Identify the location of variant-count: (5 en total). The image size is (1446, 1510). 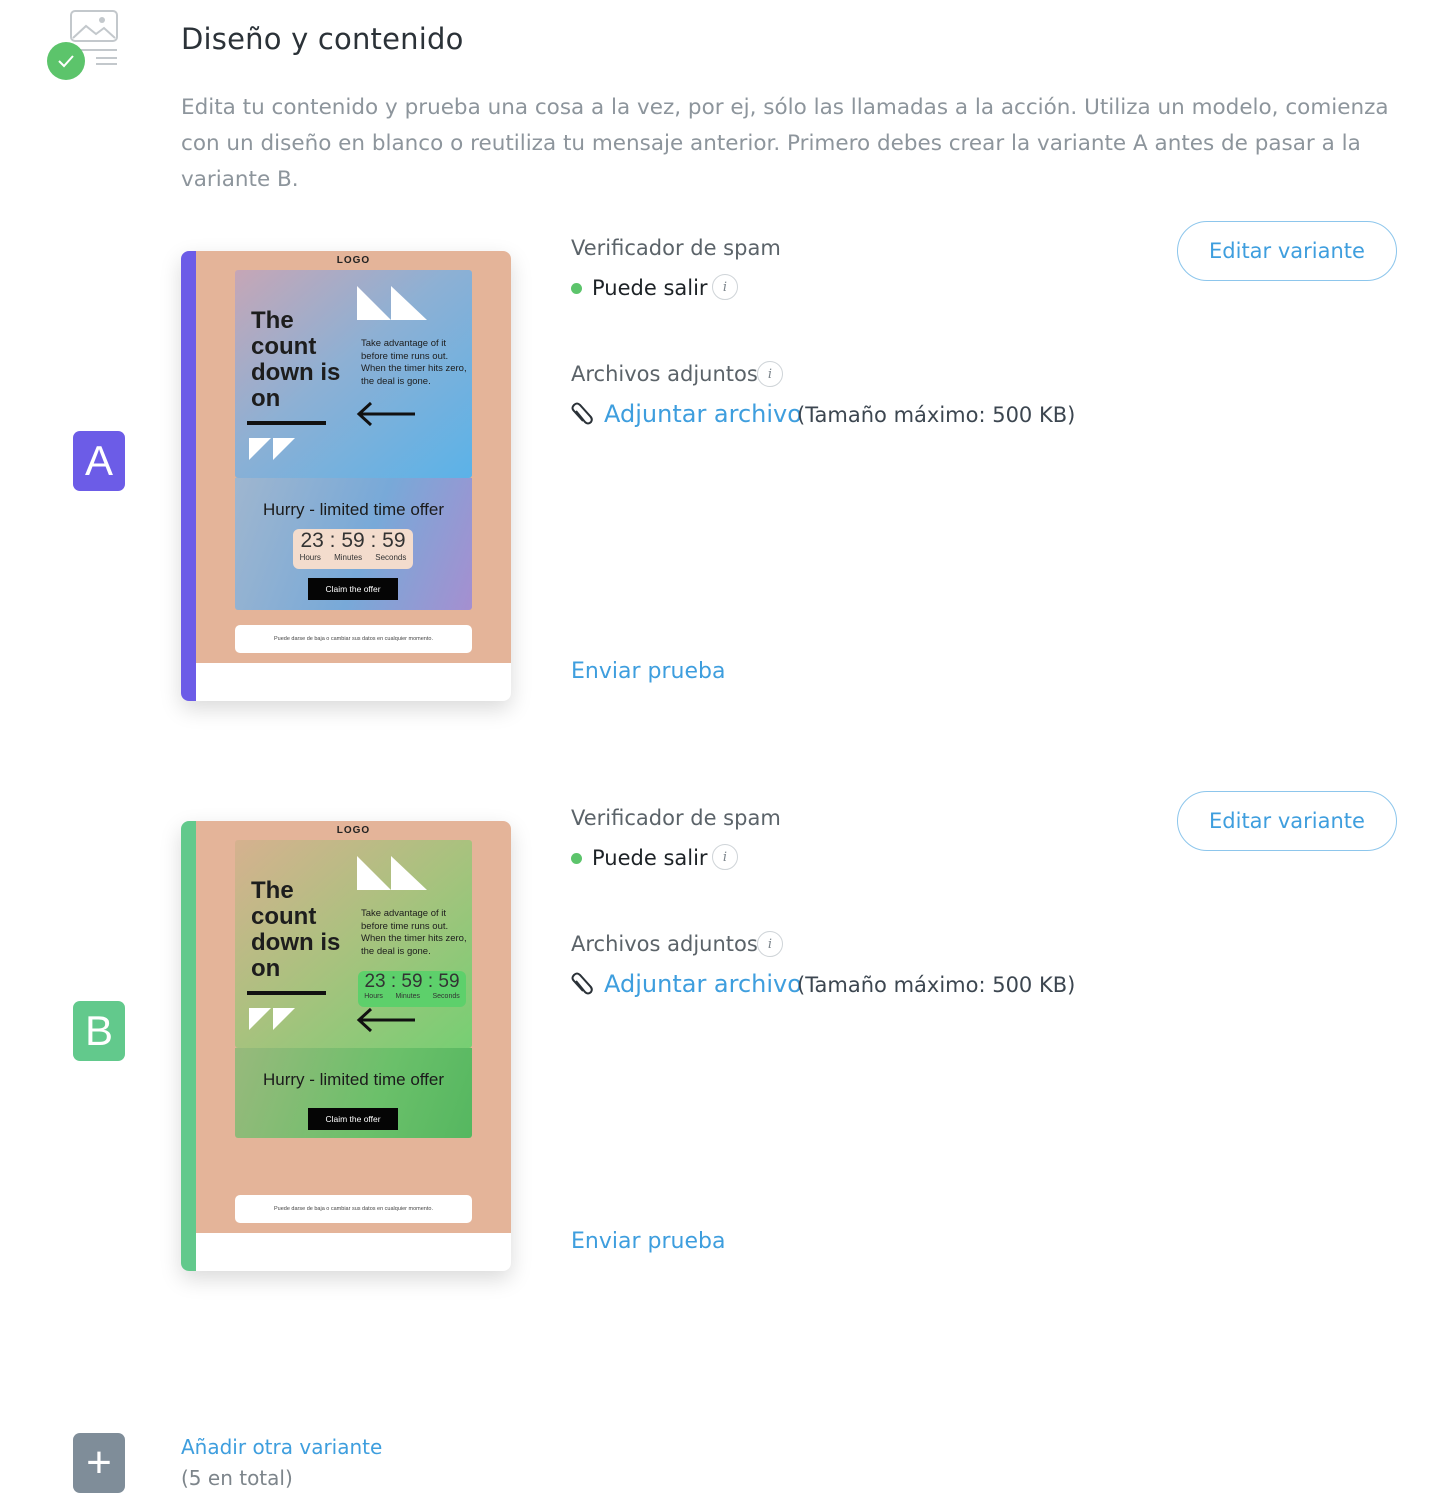
(237, 1478).